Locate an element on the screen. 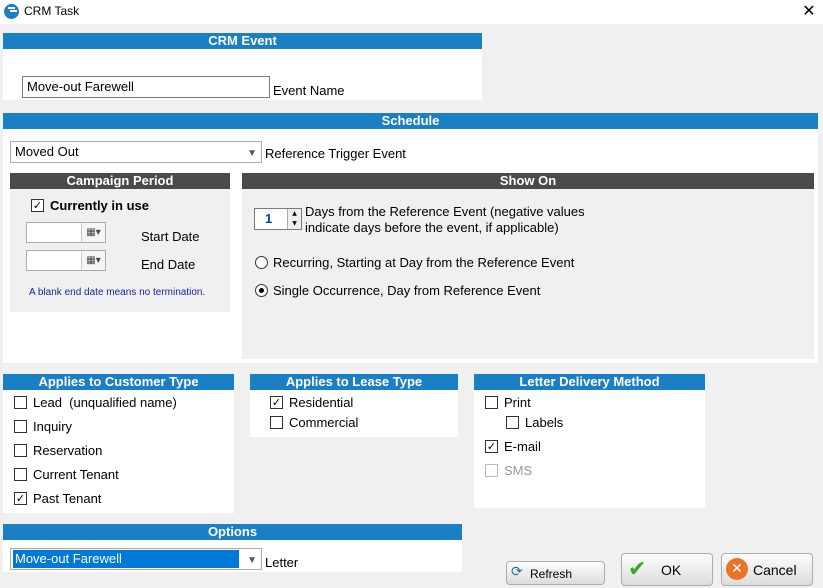  past-tenant-checkbox: ✓ is located at coordinates (20, 498).